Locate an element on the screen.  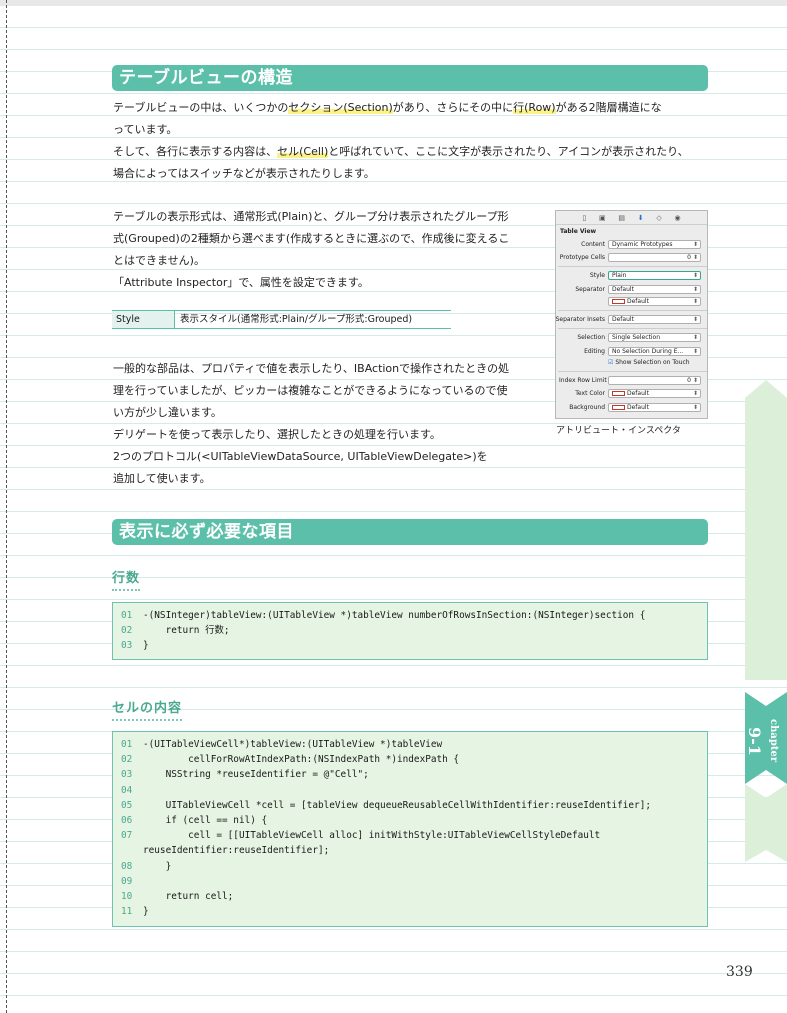
size-icon: ◇ is located at coordinates (658, 218).